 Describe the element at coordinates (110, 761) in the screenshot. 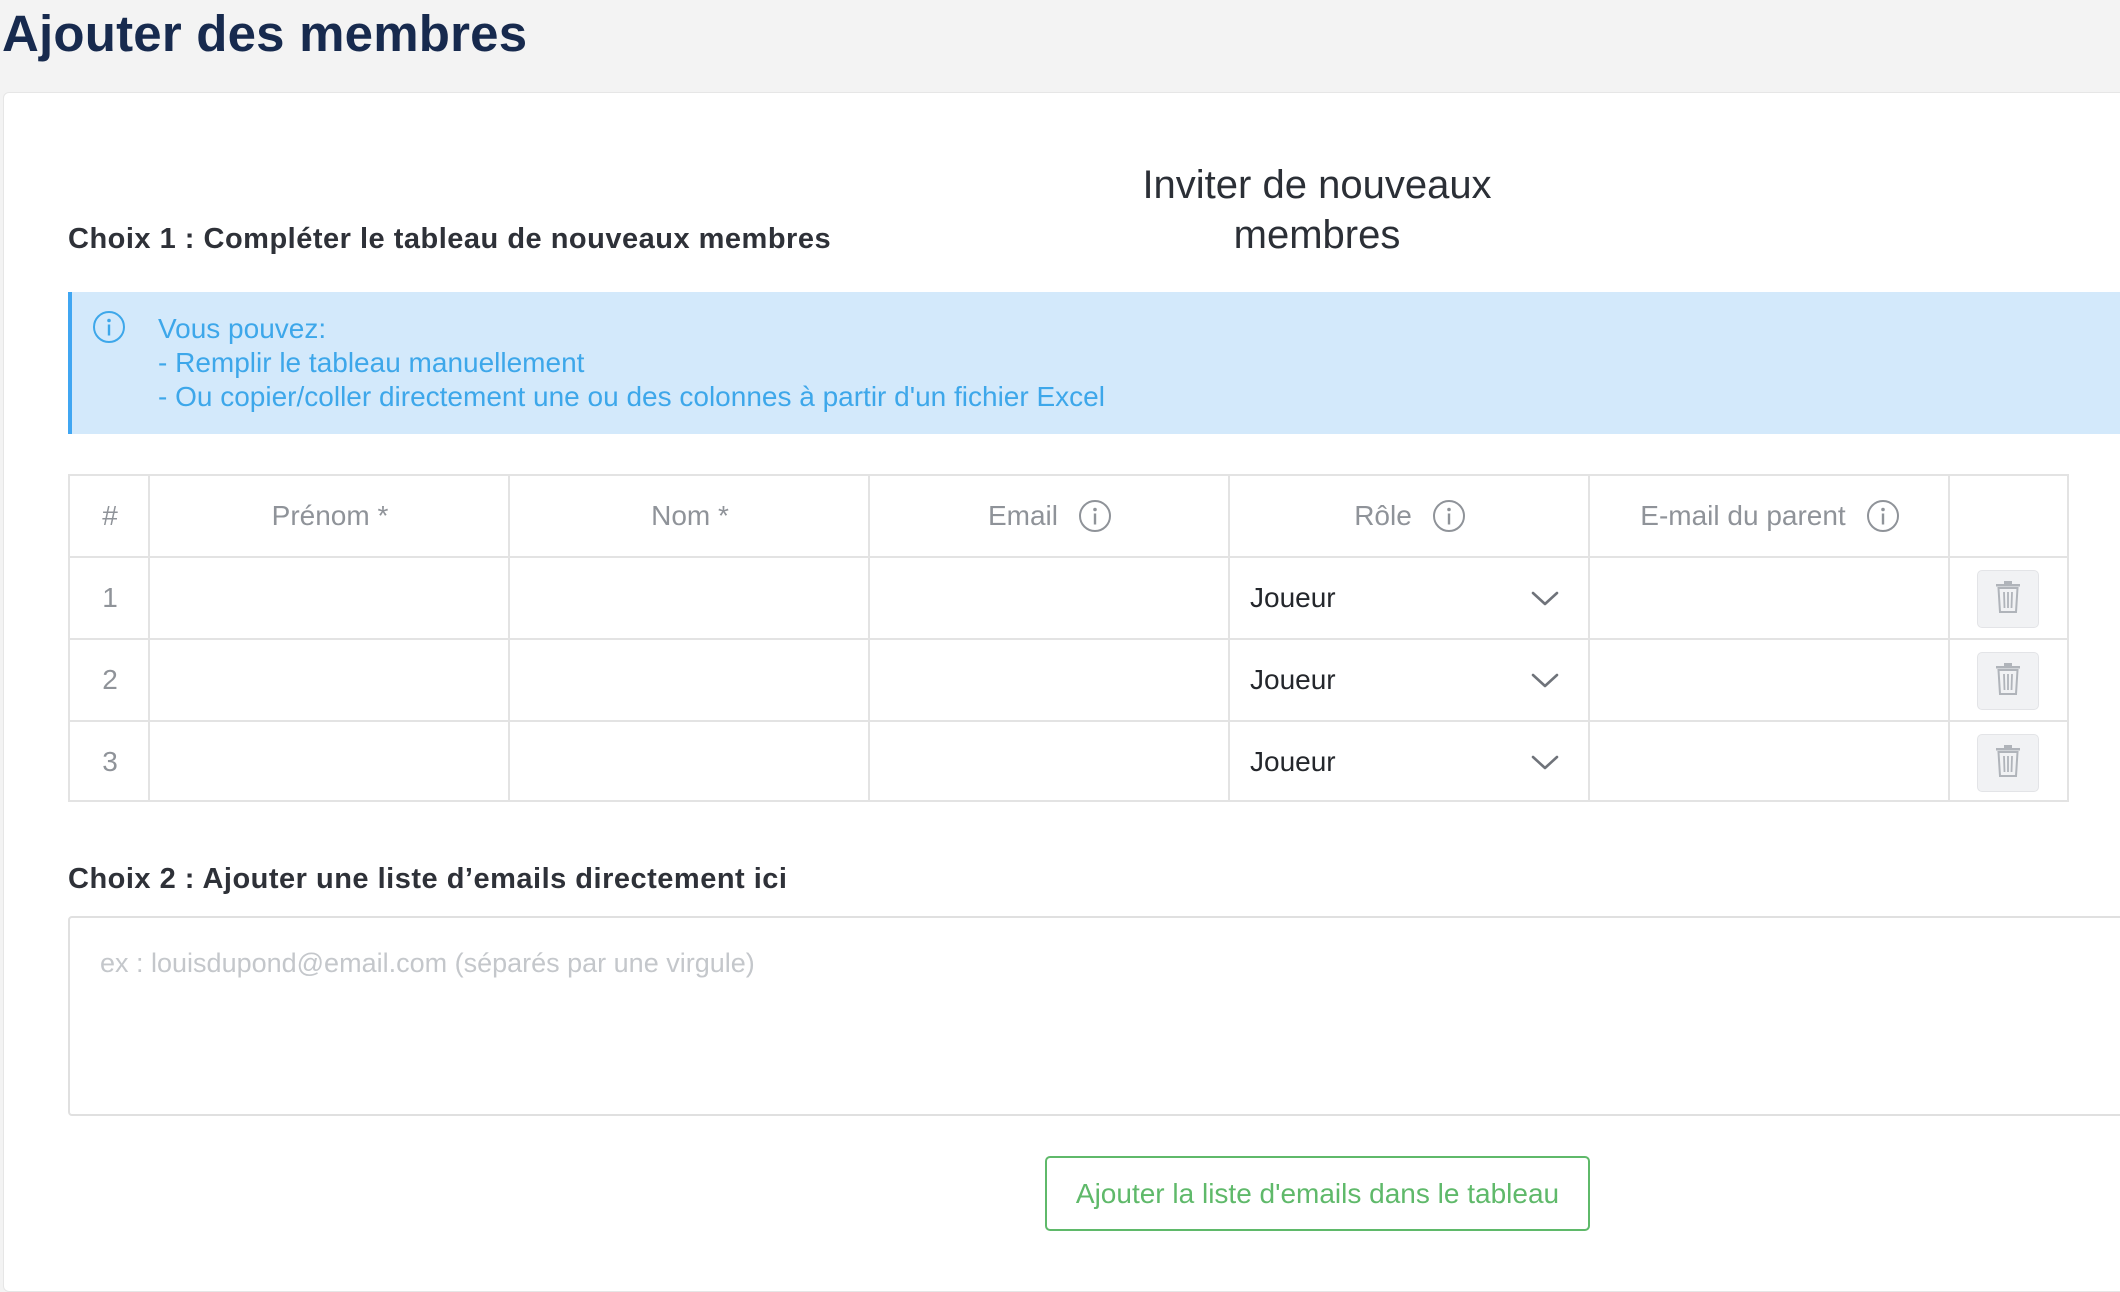

I see `row-index: 3` at that location.